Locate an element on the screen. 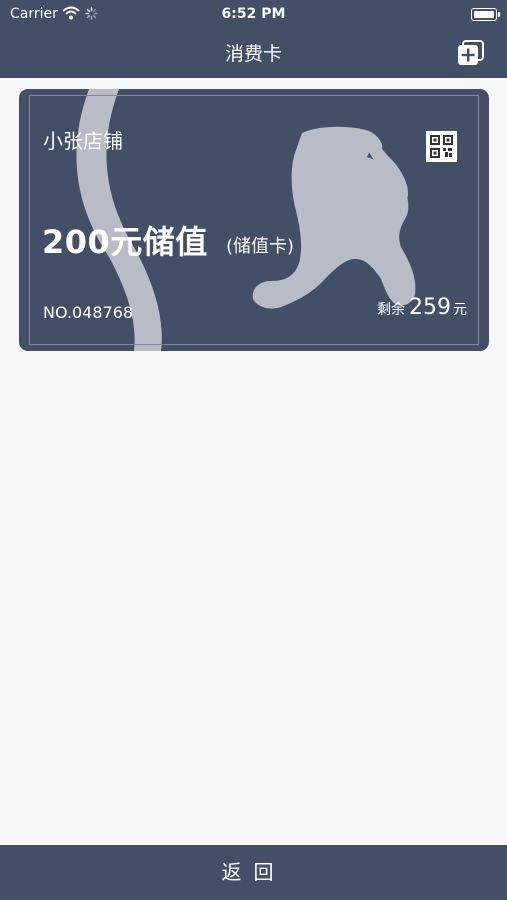 Image resolution: width=507 pixels, height=900 pixels. battery-icon is located at coordinates (485, 14).